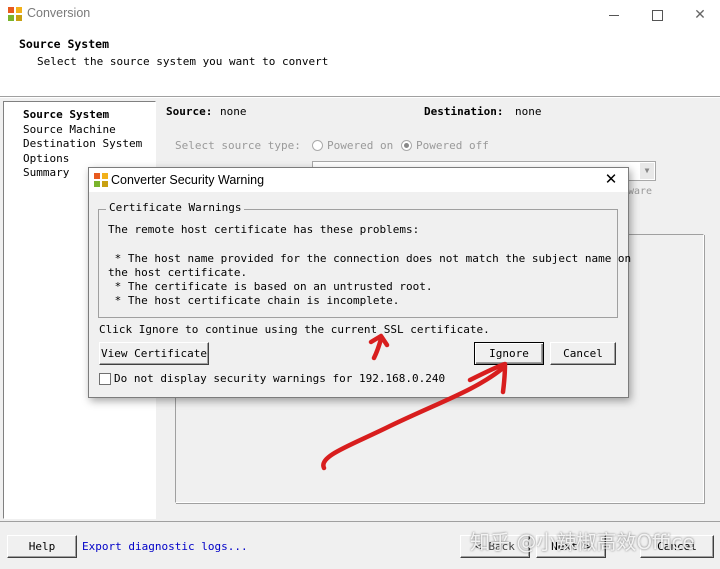  I want to click on product-hint-text: ware, so click(640, 191).